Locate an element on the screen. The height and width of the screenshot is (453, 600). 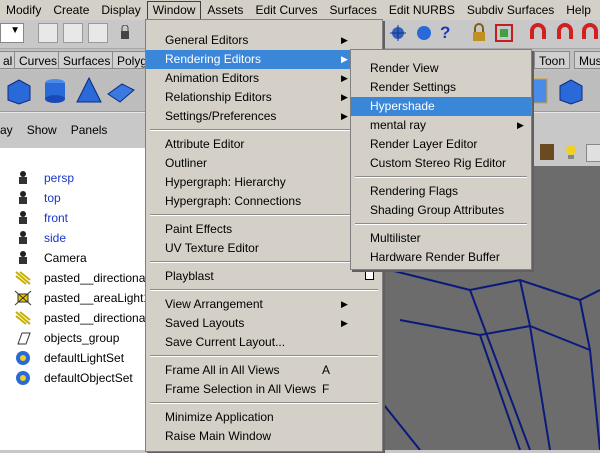
chevron-down-icon: ▼ is located at coordinates (15, 30).